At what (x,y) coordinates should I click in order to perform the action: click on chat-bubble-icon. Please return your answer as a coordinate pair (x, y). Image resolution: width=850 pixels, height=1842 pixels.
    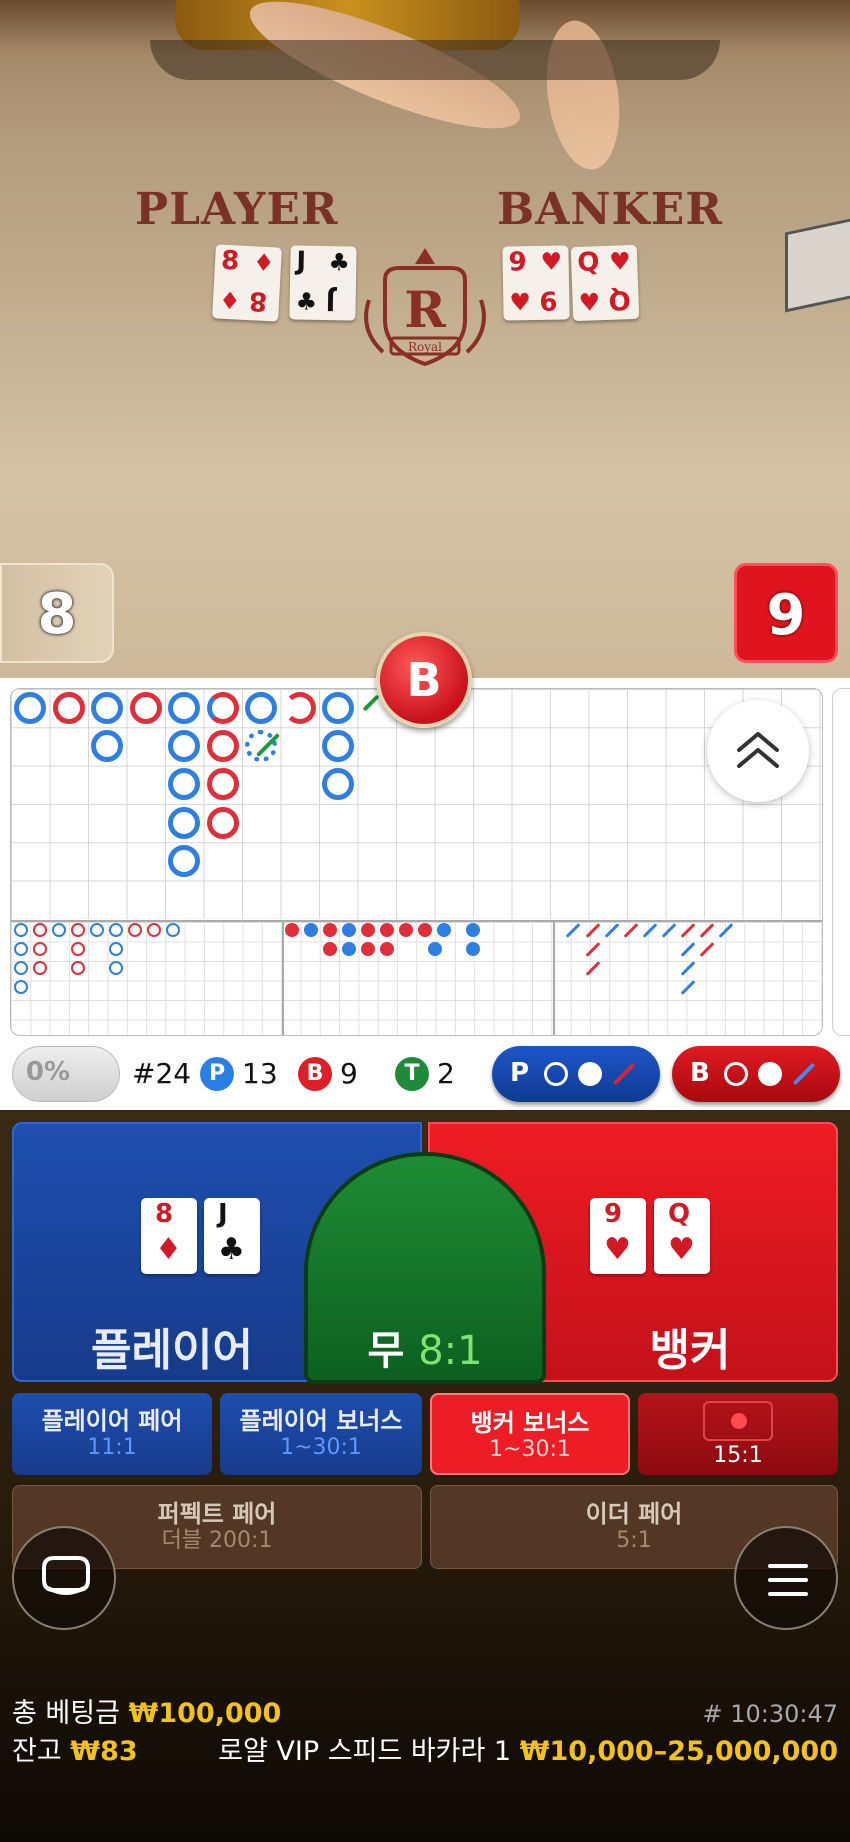
    Looking at the image, I should click on (66, 1575).